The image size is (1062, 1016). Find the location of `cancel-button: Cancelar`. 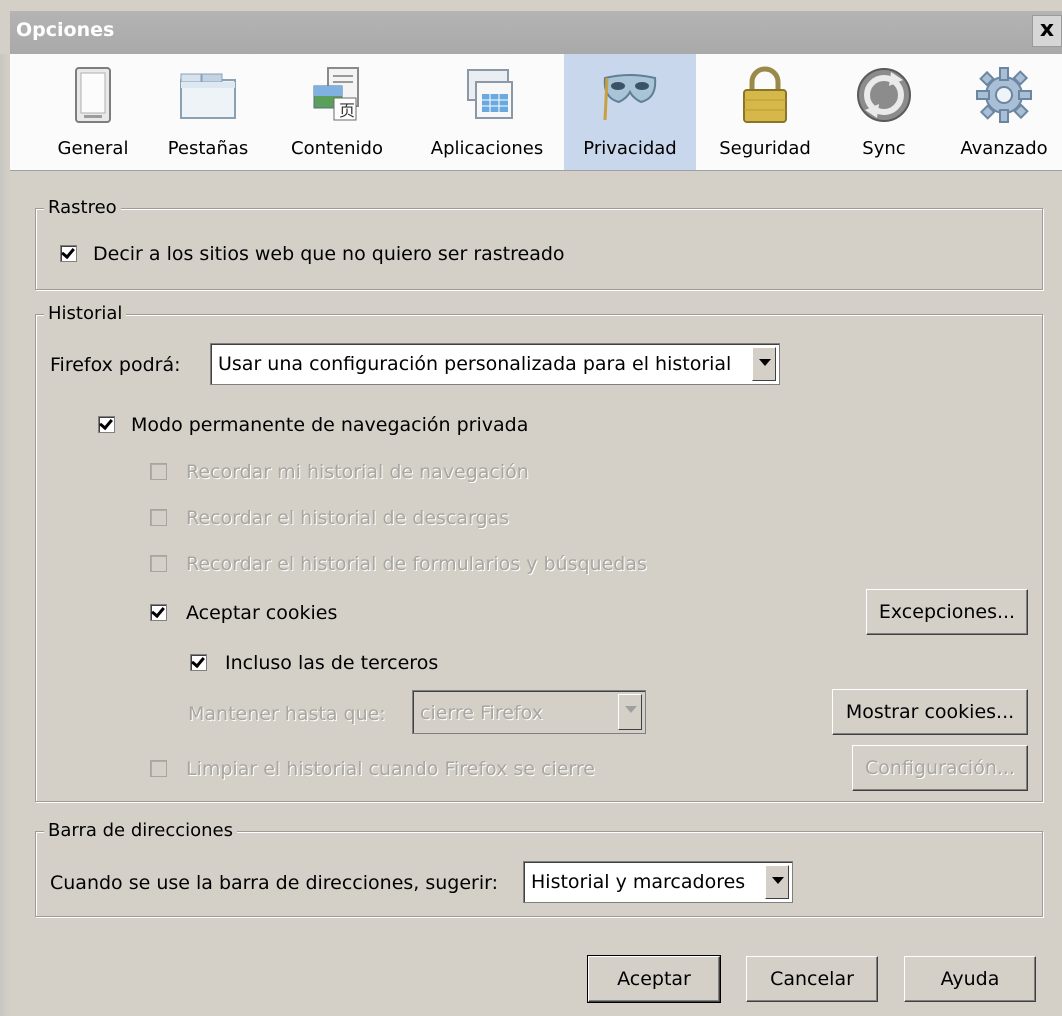

cancel-button: Cancelar is located at coordinates (812, 979).